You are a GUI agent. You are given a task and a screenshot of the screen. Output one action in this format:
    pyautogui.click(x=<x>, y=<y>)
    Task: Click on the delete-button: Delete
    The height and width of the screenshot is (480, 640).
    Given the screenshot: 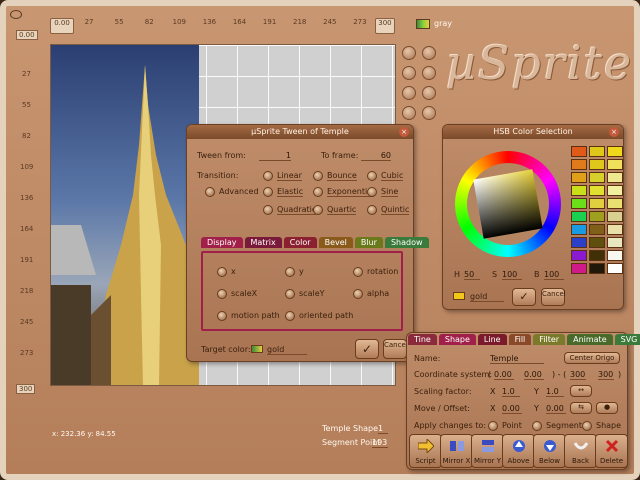 What is the action you would take?
    pyautogui.click(x=611, y=451)
    